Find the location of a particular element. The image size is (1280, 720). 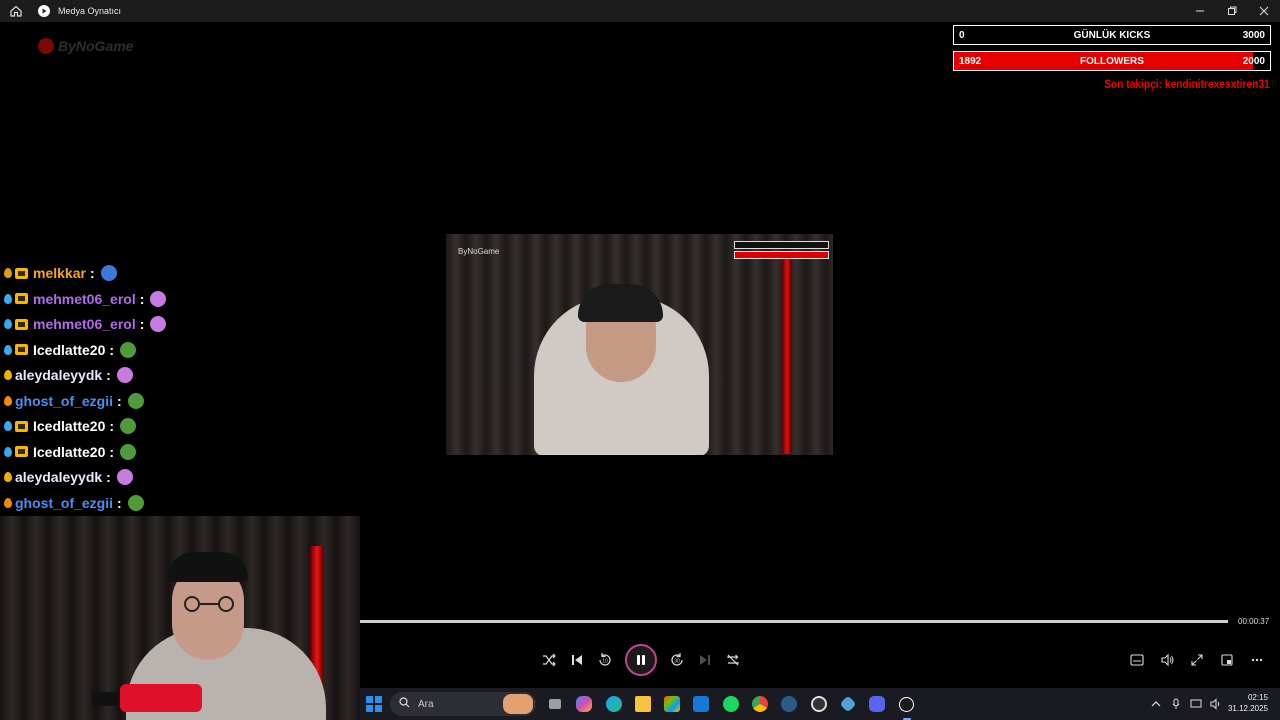

kicks-goal-label: GÜNLÜK KICKS is located at coordinates (1112, 35).